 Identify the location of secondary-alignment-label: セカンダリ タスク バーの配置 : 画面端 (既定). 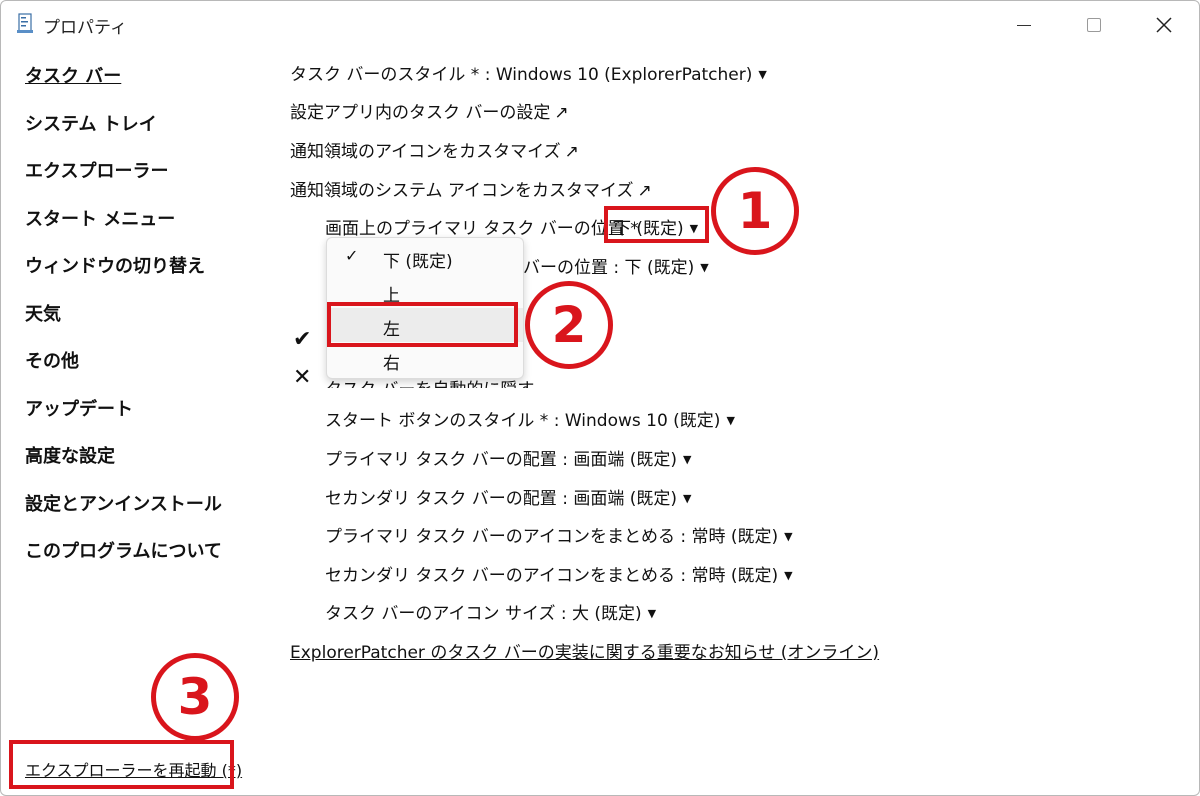
(501, 499).